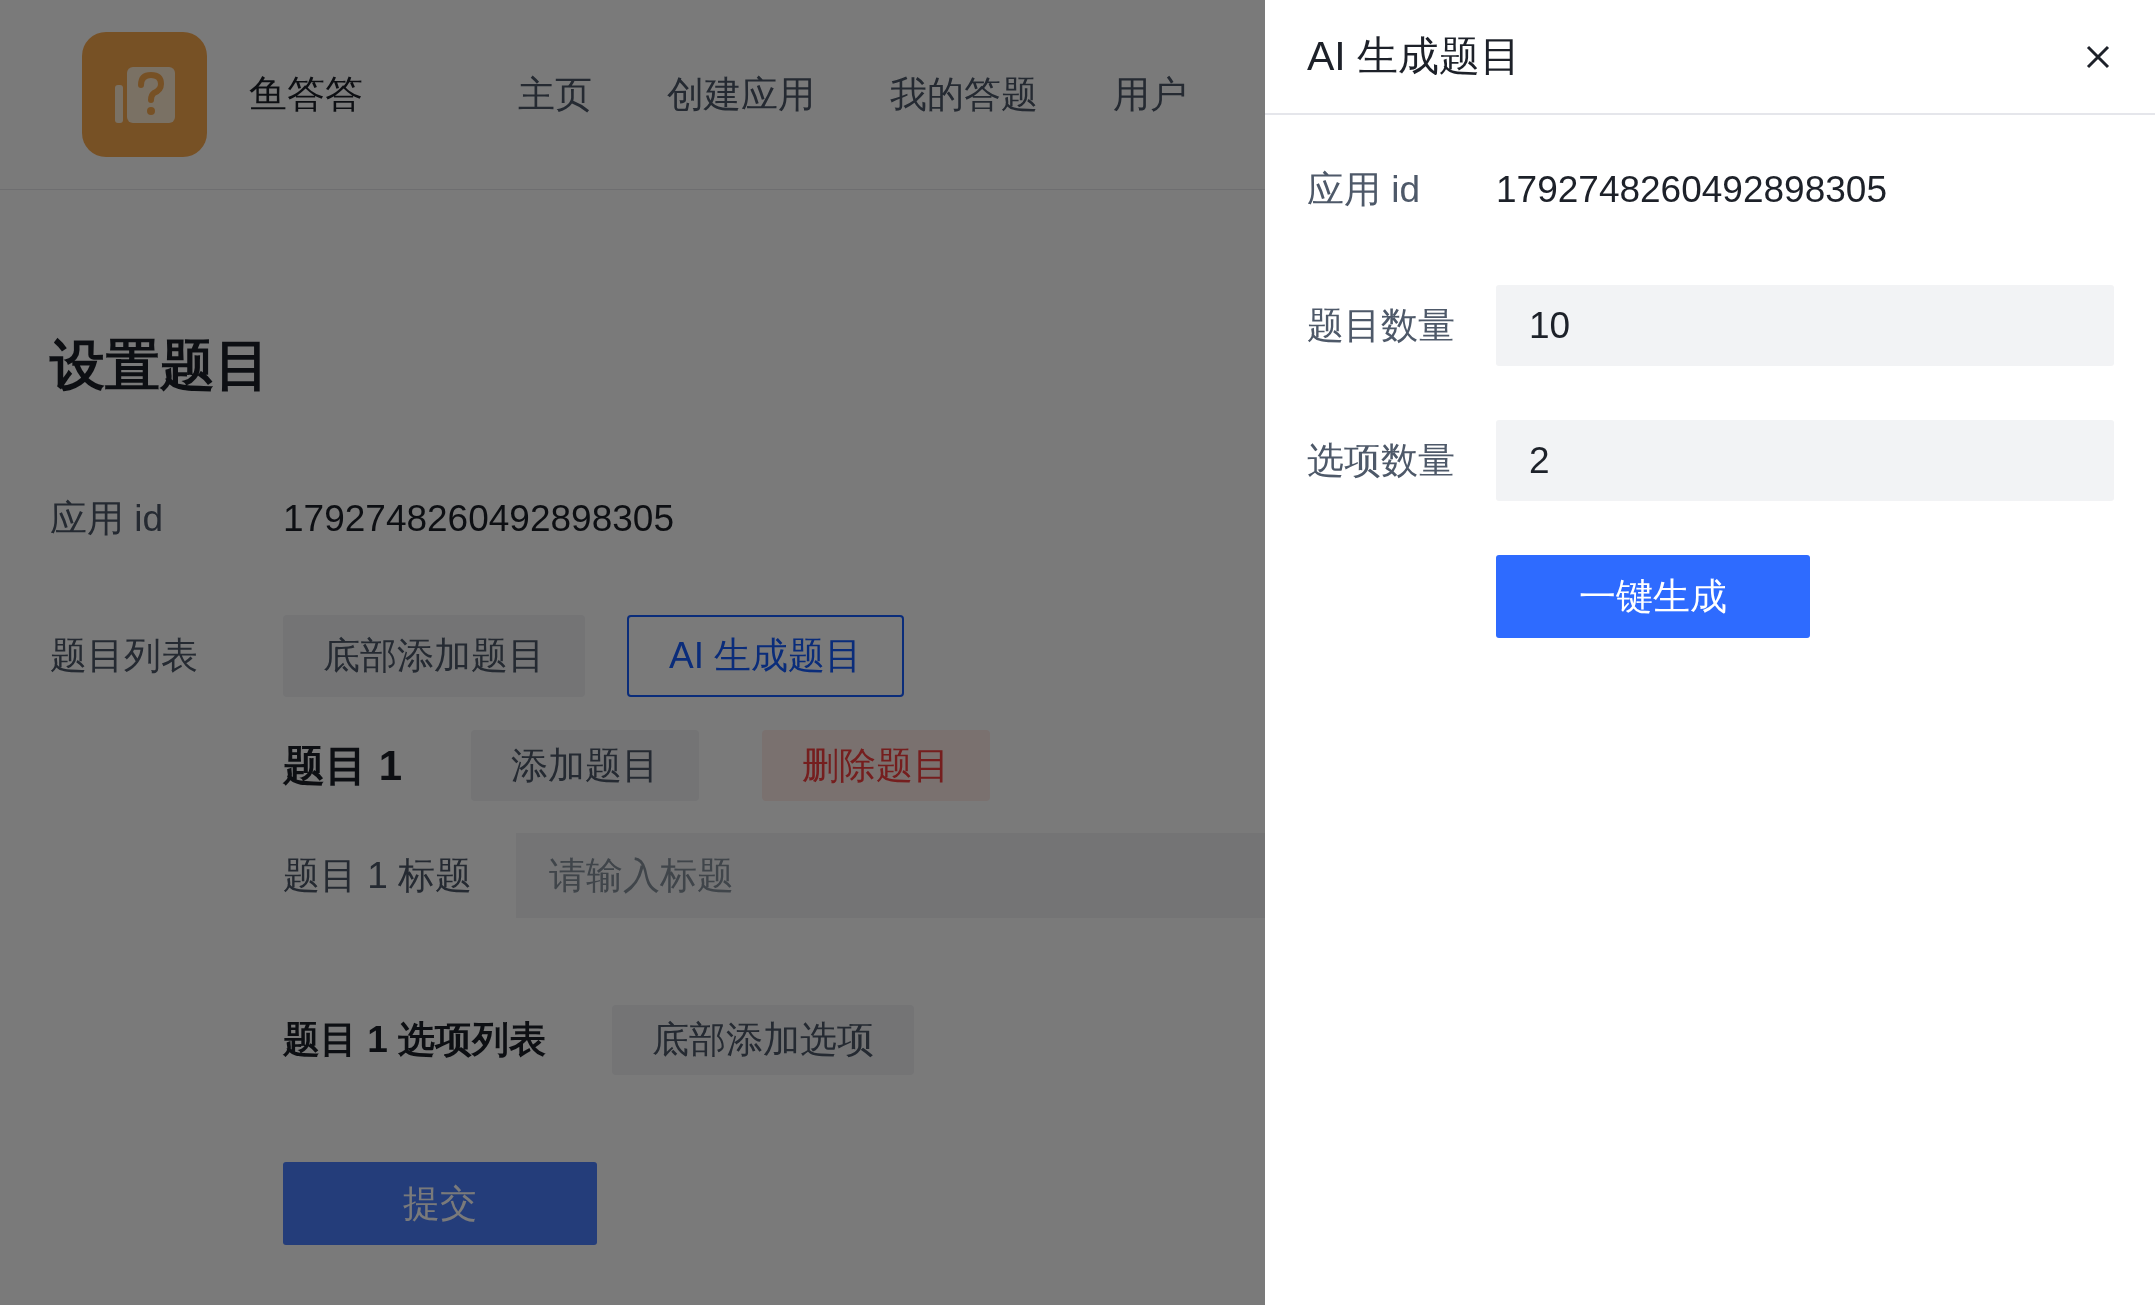  I want to click on number-input: 10, so click(1805, 325).